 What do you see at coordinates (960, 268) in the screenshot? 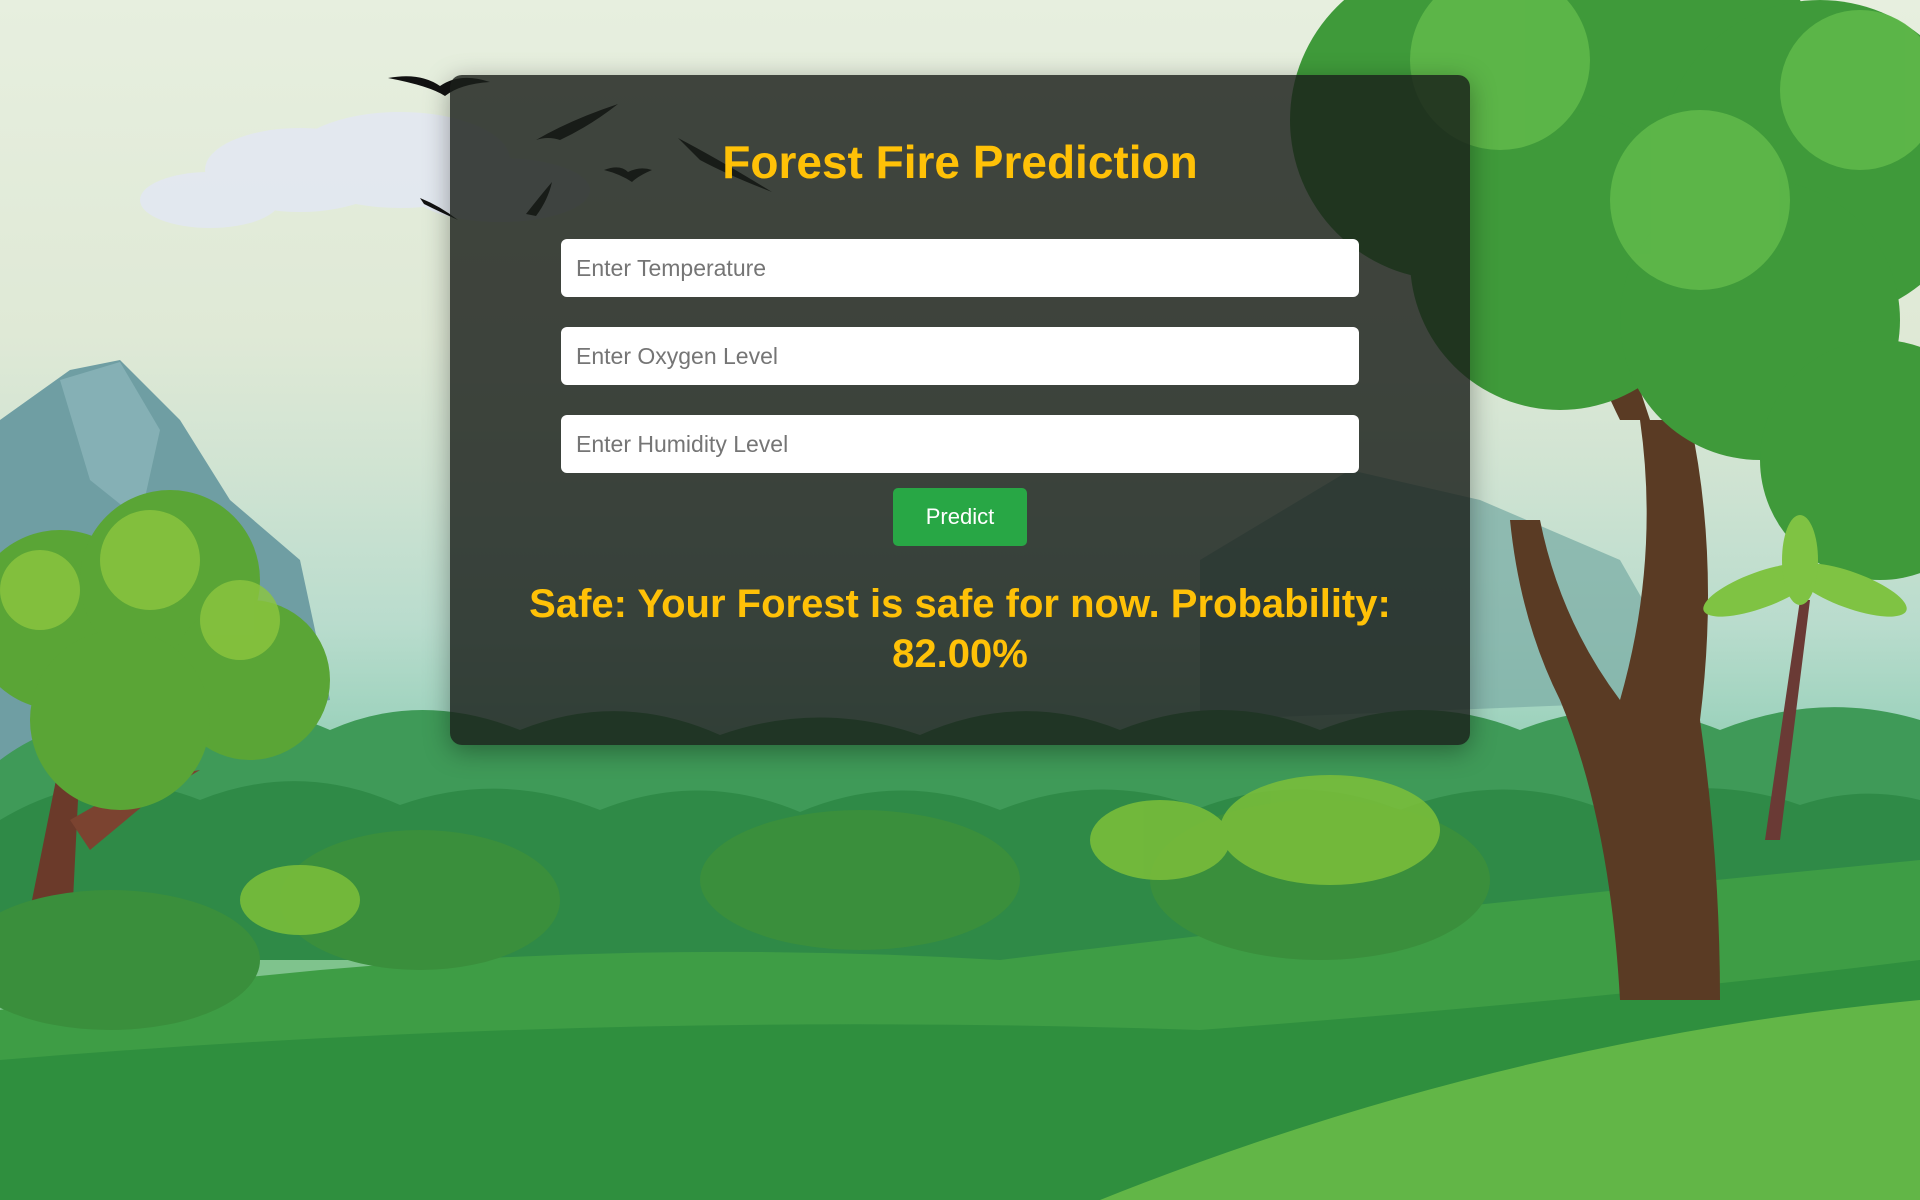
I see `temperature-input` at bounding box center [960, 268].